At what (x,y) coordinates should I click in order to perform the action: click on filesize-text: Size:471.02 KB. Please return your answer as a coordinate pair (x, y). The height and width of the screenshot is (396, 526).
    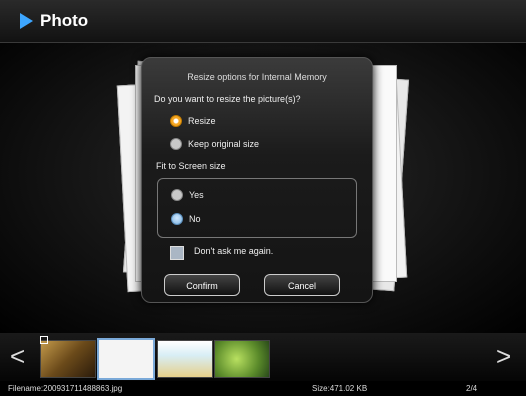
    Looking at the image, I should click on (340, 388).